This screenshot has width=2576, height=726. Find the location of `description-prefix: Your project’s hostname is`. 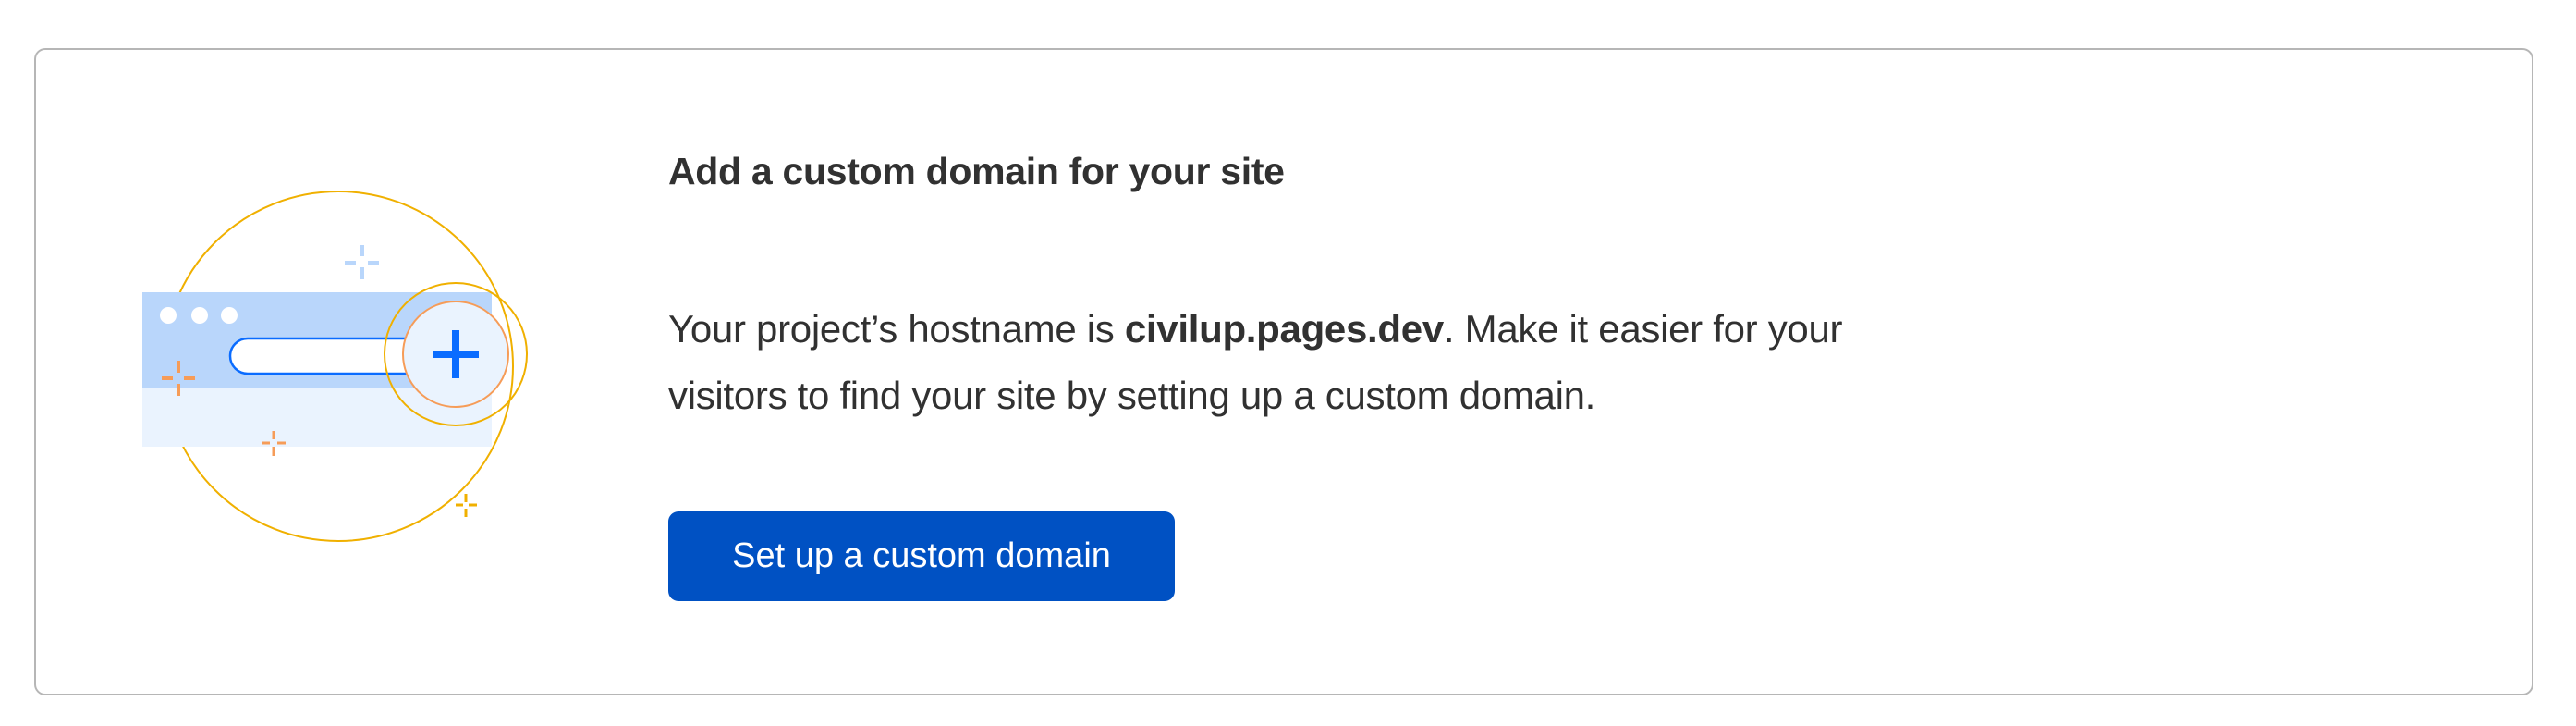

description-prefix: Your project’s hostname is is located at coordinates (896, 329).